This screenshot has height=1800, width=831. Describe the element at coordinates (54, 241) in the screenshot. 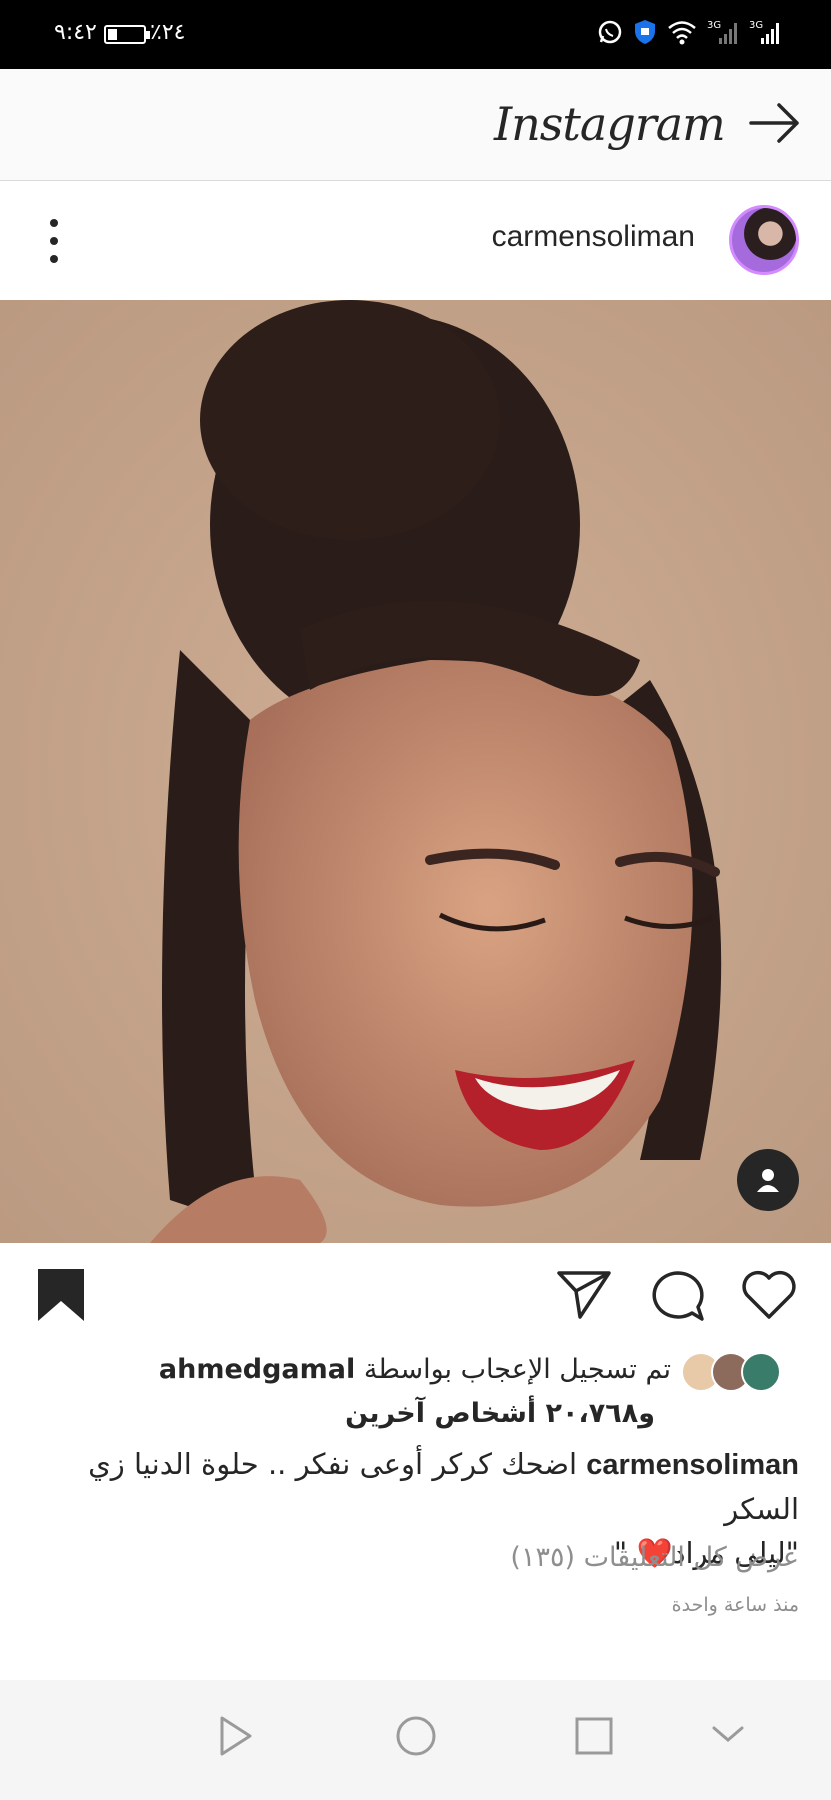

I see `more-vertical-icon` at that location.